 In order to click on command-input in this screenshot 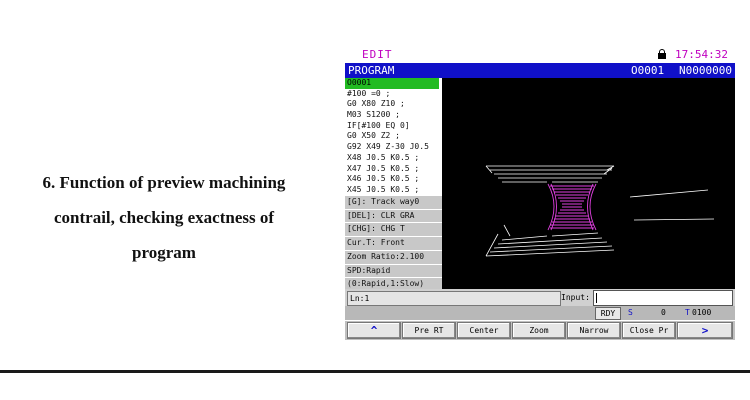, I will do `click(663, 298)`.